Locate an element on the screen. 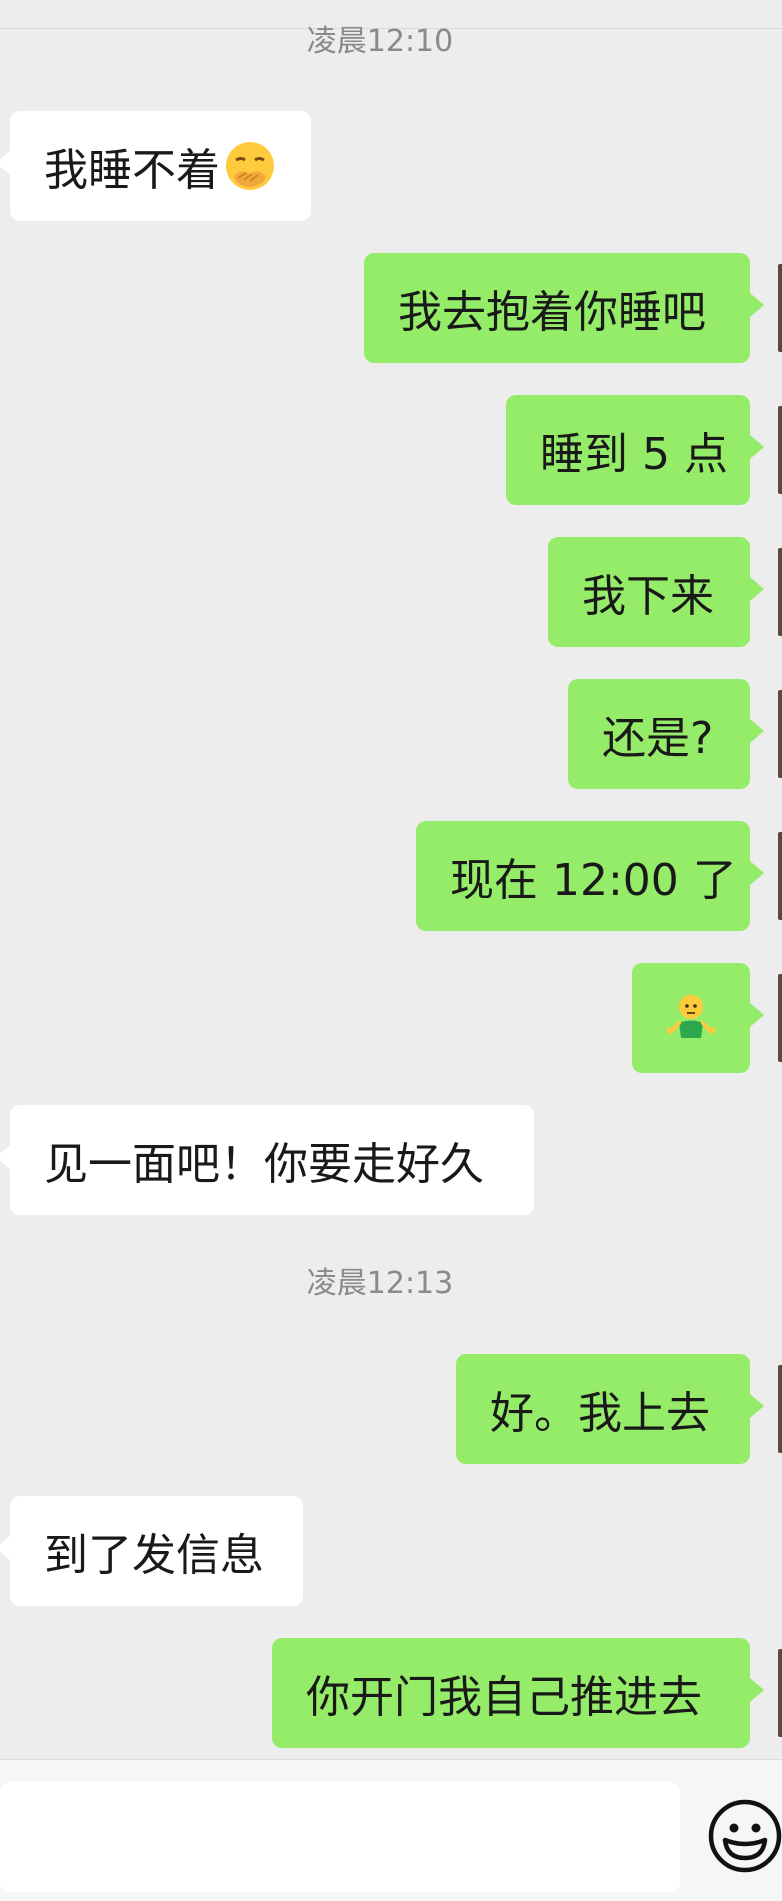 The height and width of the screenshot is (1901, 782). message-bubble-outgoing: 你开门我自己推进去 is located at coordinates (518, 1693).